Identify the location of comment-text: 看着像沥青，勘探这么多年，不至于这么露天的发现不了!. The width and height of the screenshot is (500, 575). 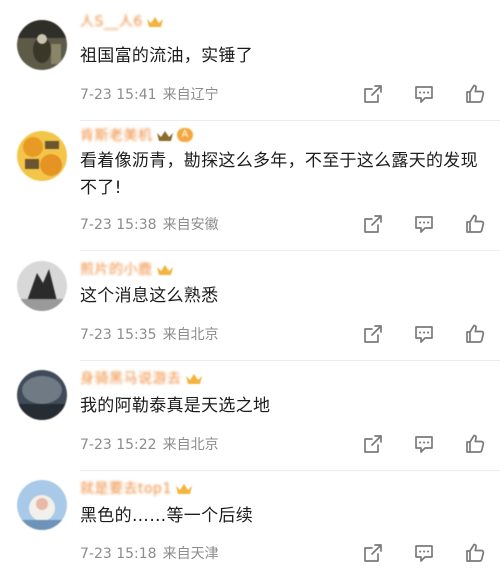
(279, 174).